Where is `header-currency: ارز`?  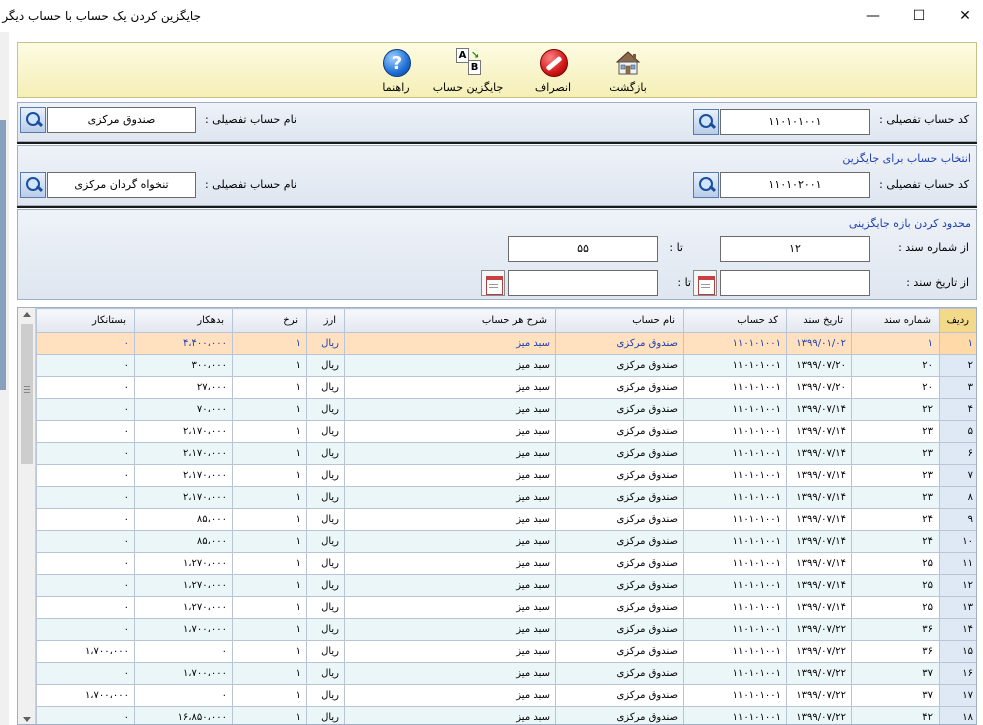 header-currency: ارز is located at coordinates (325, 320).